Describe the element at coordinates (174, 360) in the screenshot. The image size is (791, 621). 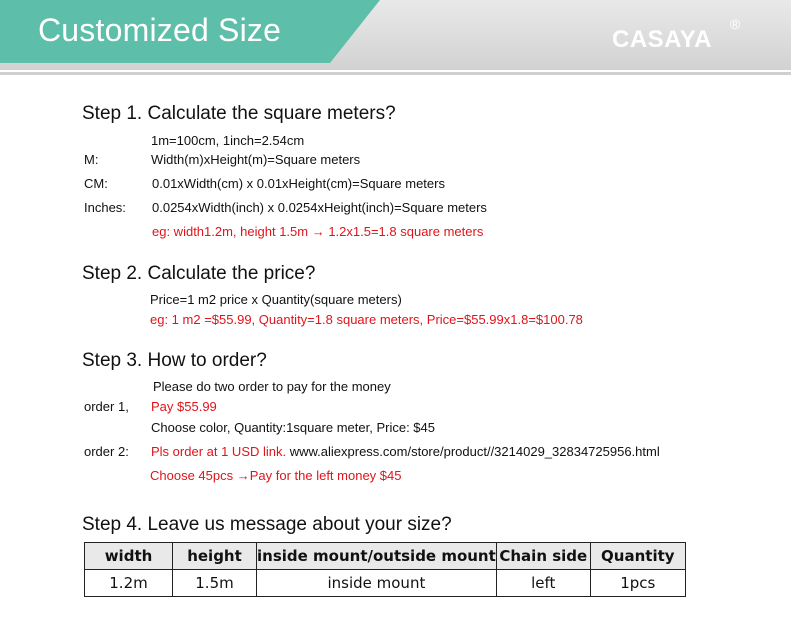
I see `step3-title: Step 3. How to order?` at that location.